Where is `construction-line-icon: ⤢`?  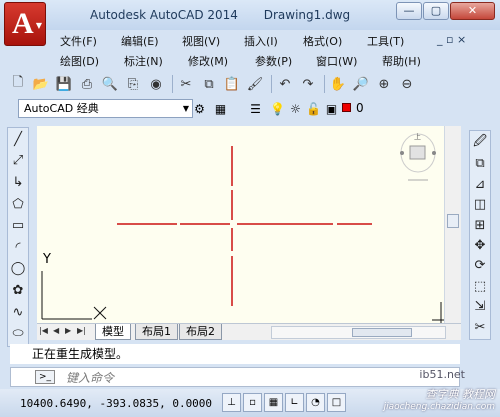
construction-line-icon: ⤢ is located at coordinates (18, 161).